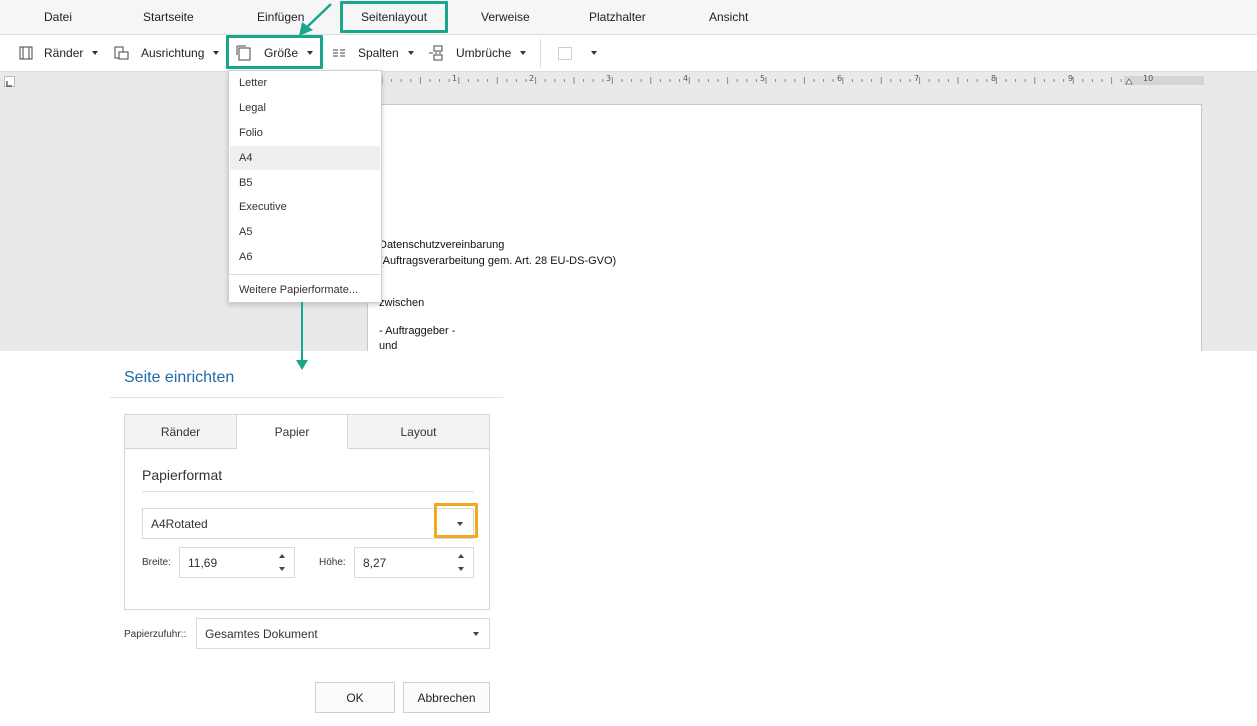 Image resolution: width=1257 pixels, height=726 pixels. Describe the element at coordinates (446, 697) in the screenshot. I see `cancel-button: Abbrechen` at that location.